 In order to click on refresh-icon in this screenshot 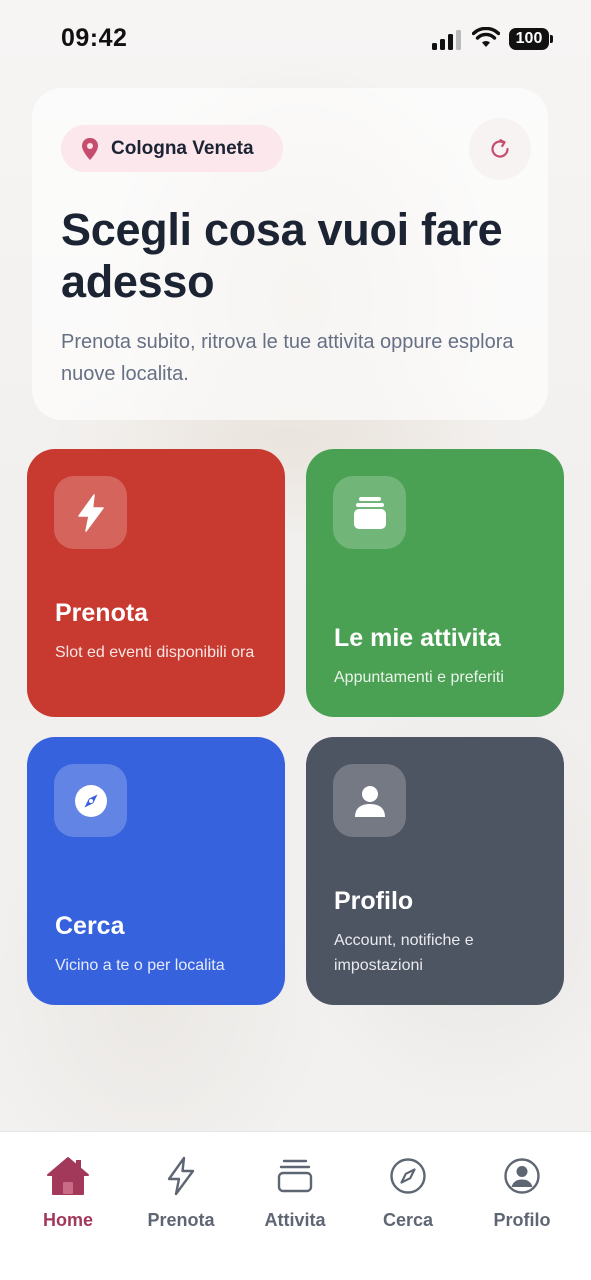, I will do `click(500, 148)`.